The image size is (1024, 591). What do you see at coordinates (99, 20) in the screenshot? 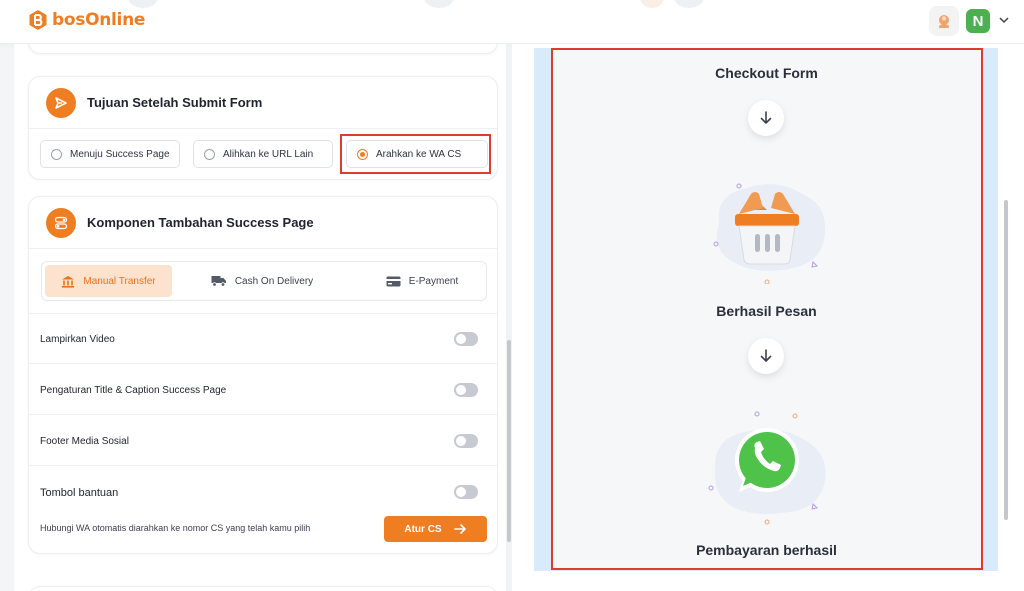
I see `logo-text: bosOnline` at bounding box center [99, 20].